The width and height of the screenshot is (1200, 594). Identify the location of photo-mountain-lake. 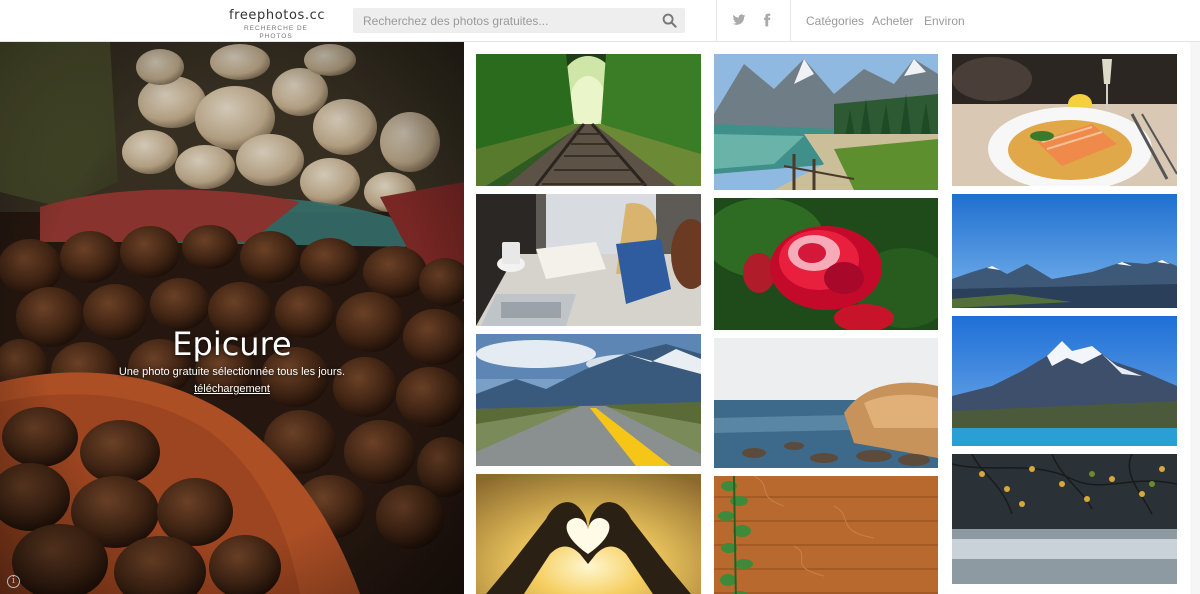
(826, 122).